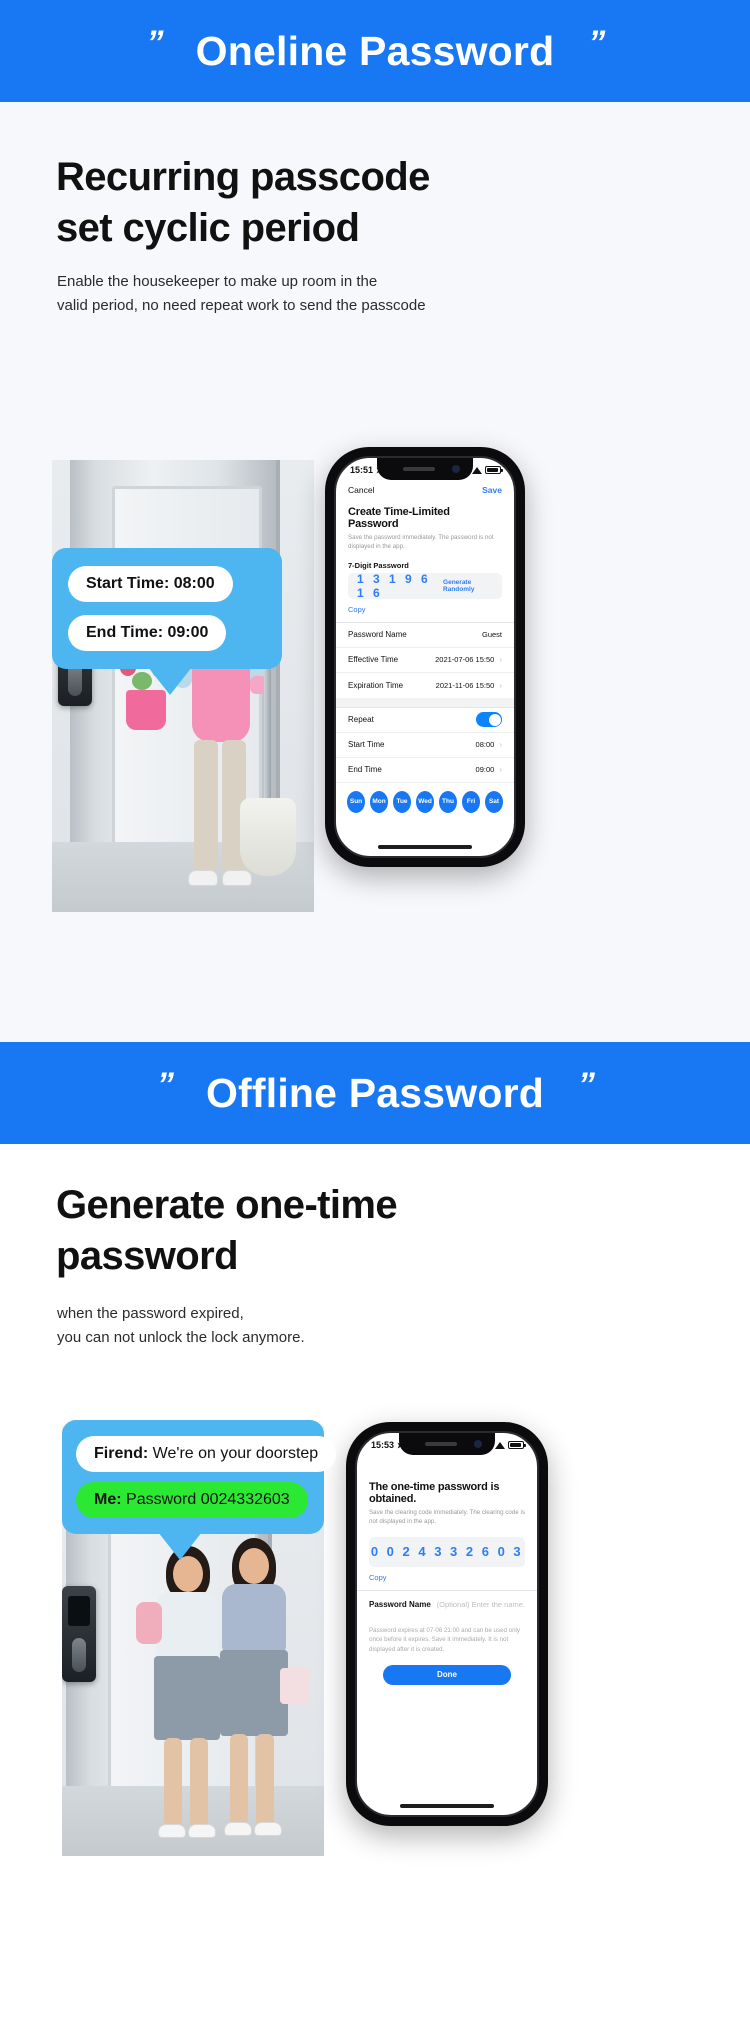 This screenshot has height=2028, width=750. Describe the element at coordinates (377, 635) in the screenshot. I see `row-label: Password Name` at that location.